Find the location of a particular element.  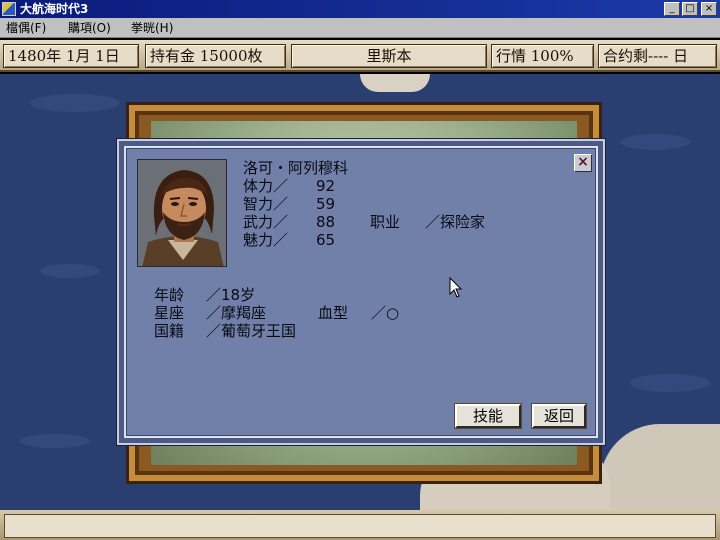

blood-type-label: 血型 is located at coordinates (333, 313).